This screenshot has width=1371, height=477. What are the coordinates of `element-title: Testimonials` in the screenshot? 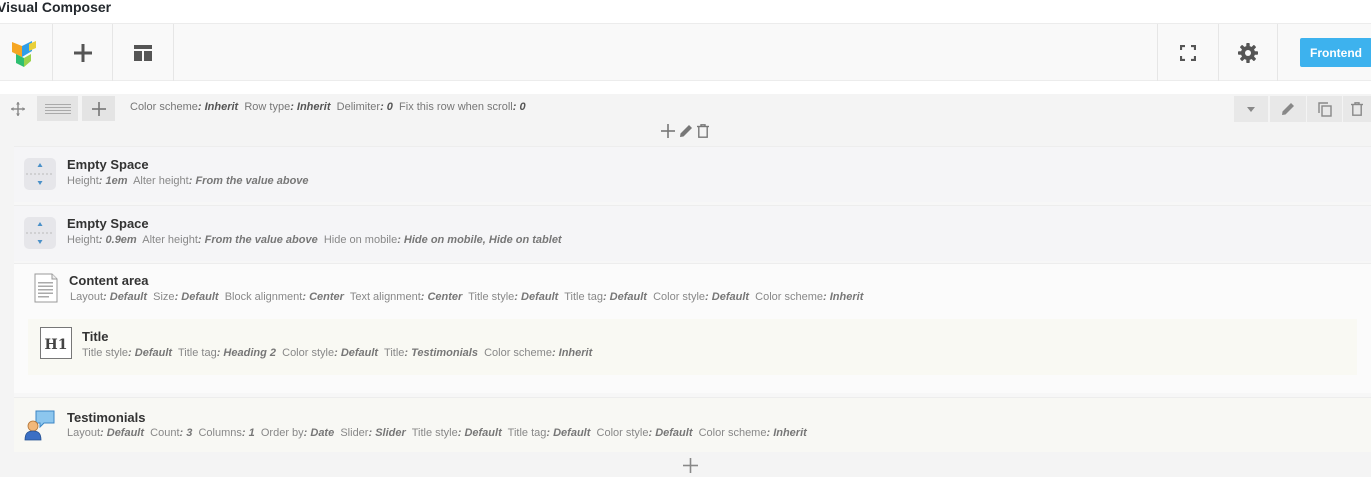 It's located at (106, 417).